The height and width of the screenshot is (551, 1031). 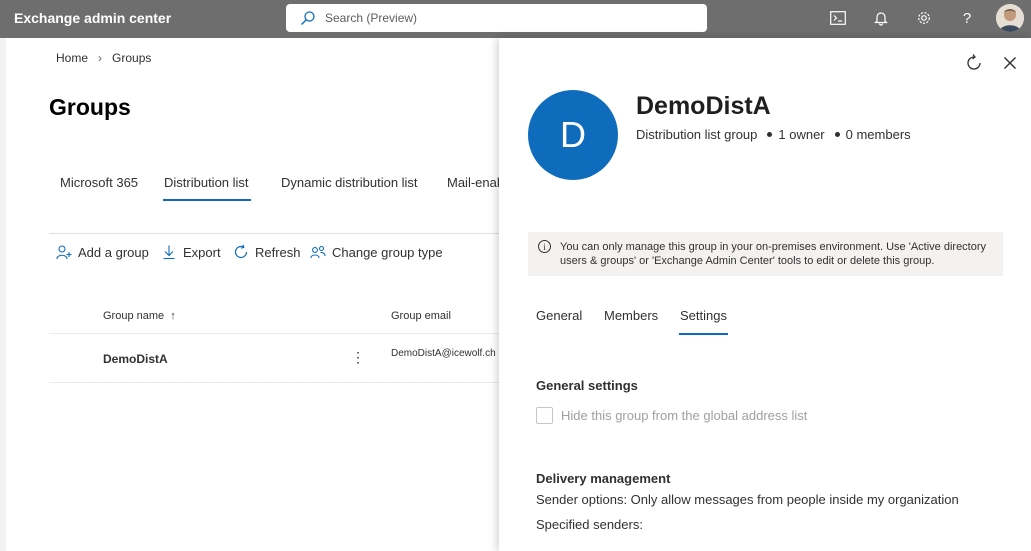 What do you see at coordinates (603, 478) in the screenshot?
I see `delivery-management-heading: Delivery management` at bounding box center [603, 478].